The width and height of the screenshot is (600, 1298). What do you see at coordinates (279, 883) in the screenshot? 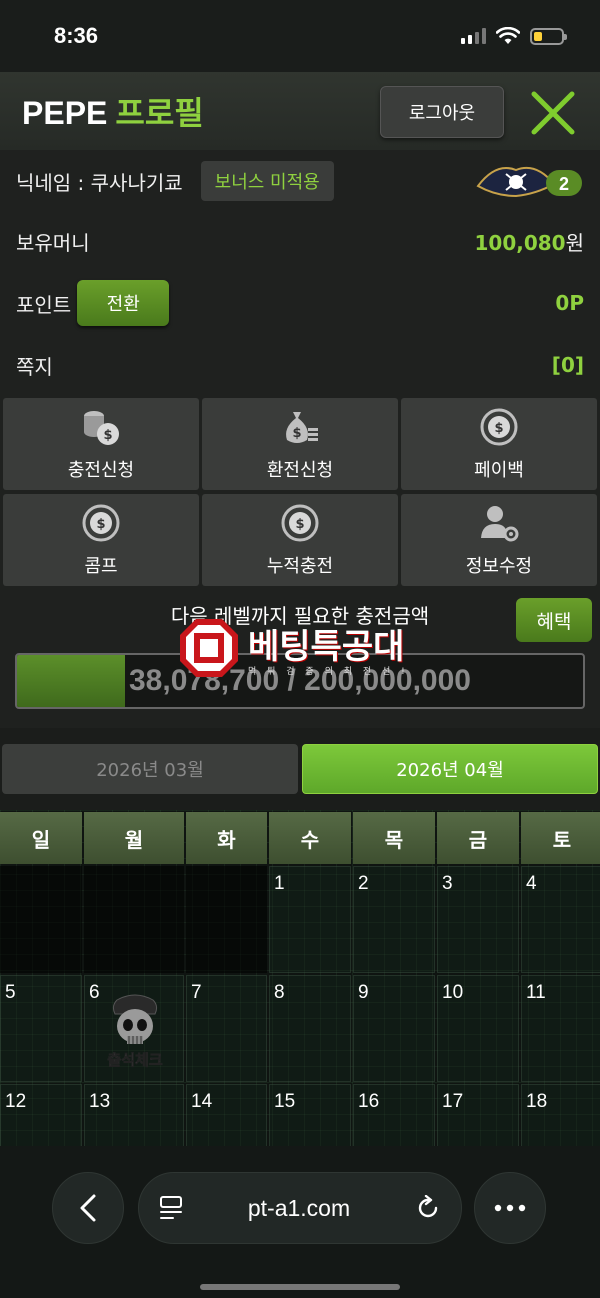
I see `day-number: 1` at bounding box center [279, 883].